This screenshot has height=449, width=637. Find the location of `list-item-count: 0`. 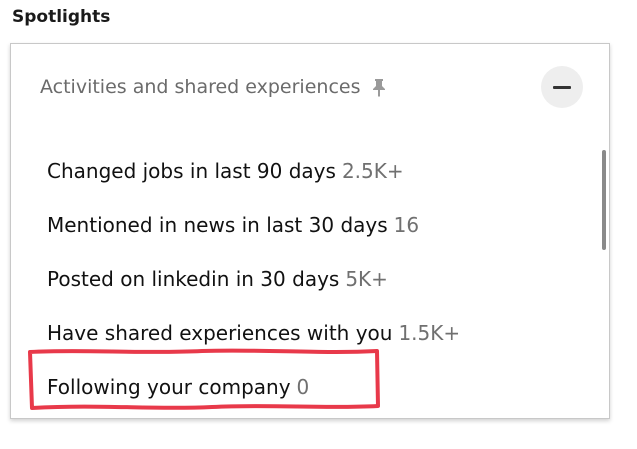

list-item-count: 0 is located at coordinates (303, 387).